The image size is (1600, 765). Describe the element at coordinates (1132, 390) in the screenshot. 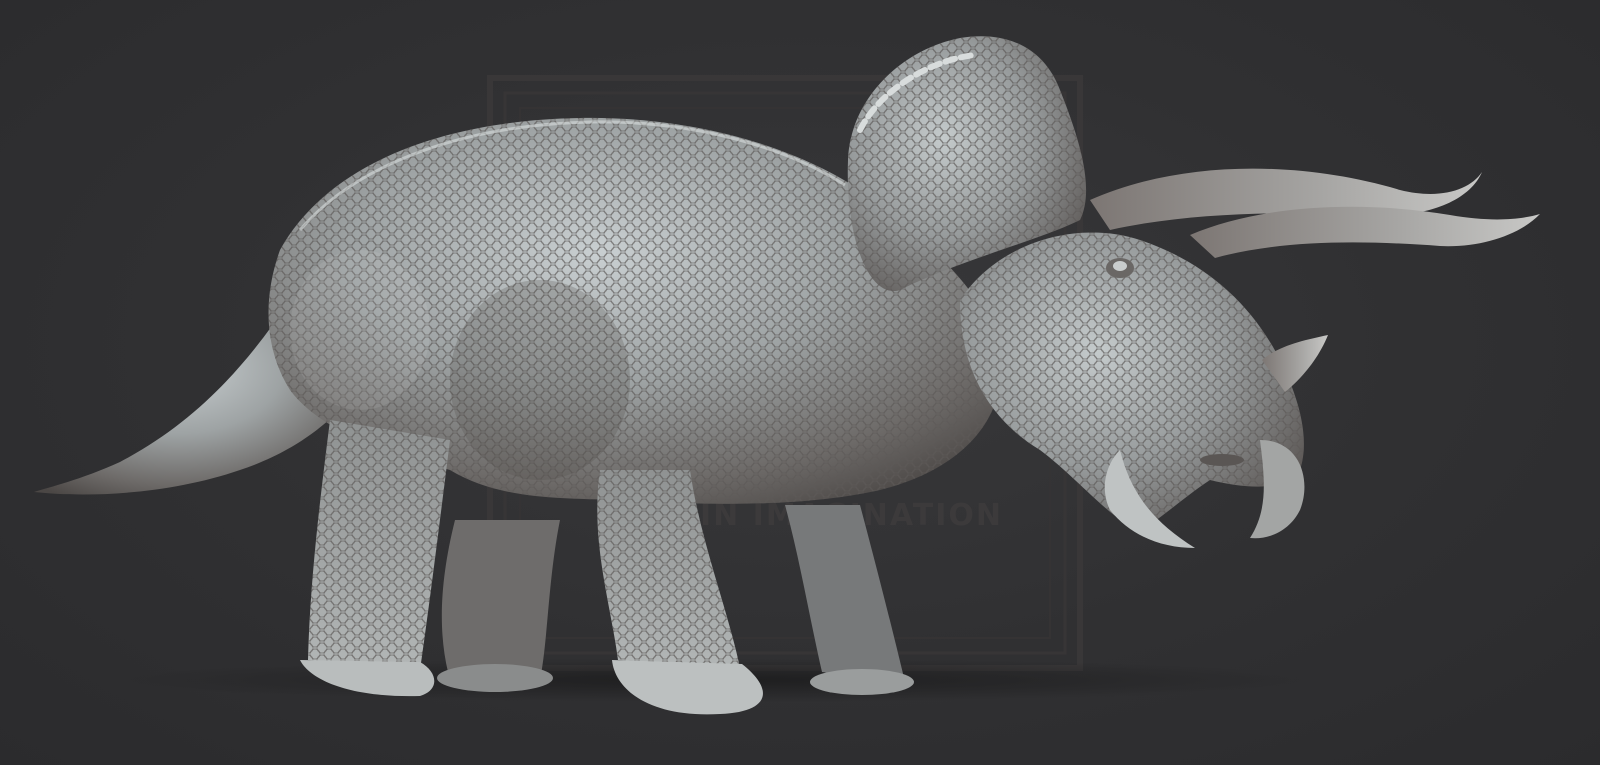

I see `head` at that location.